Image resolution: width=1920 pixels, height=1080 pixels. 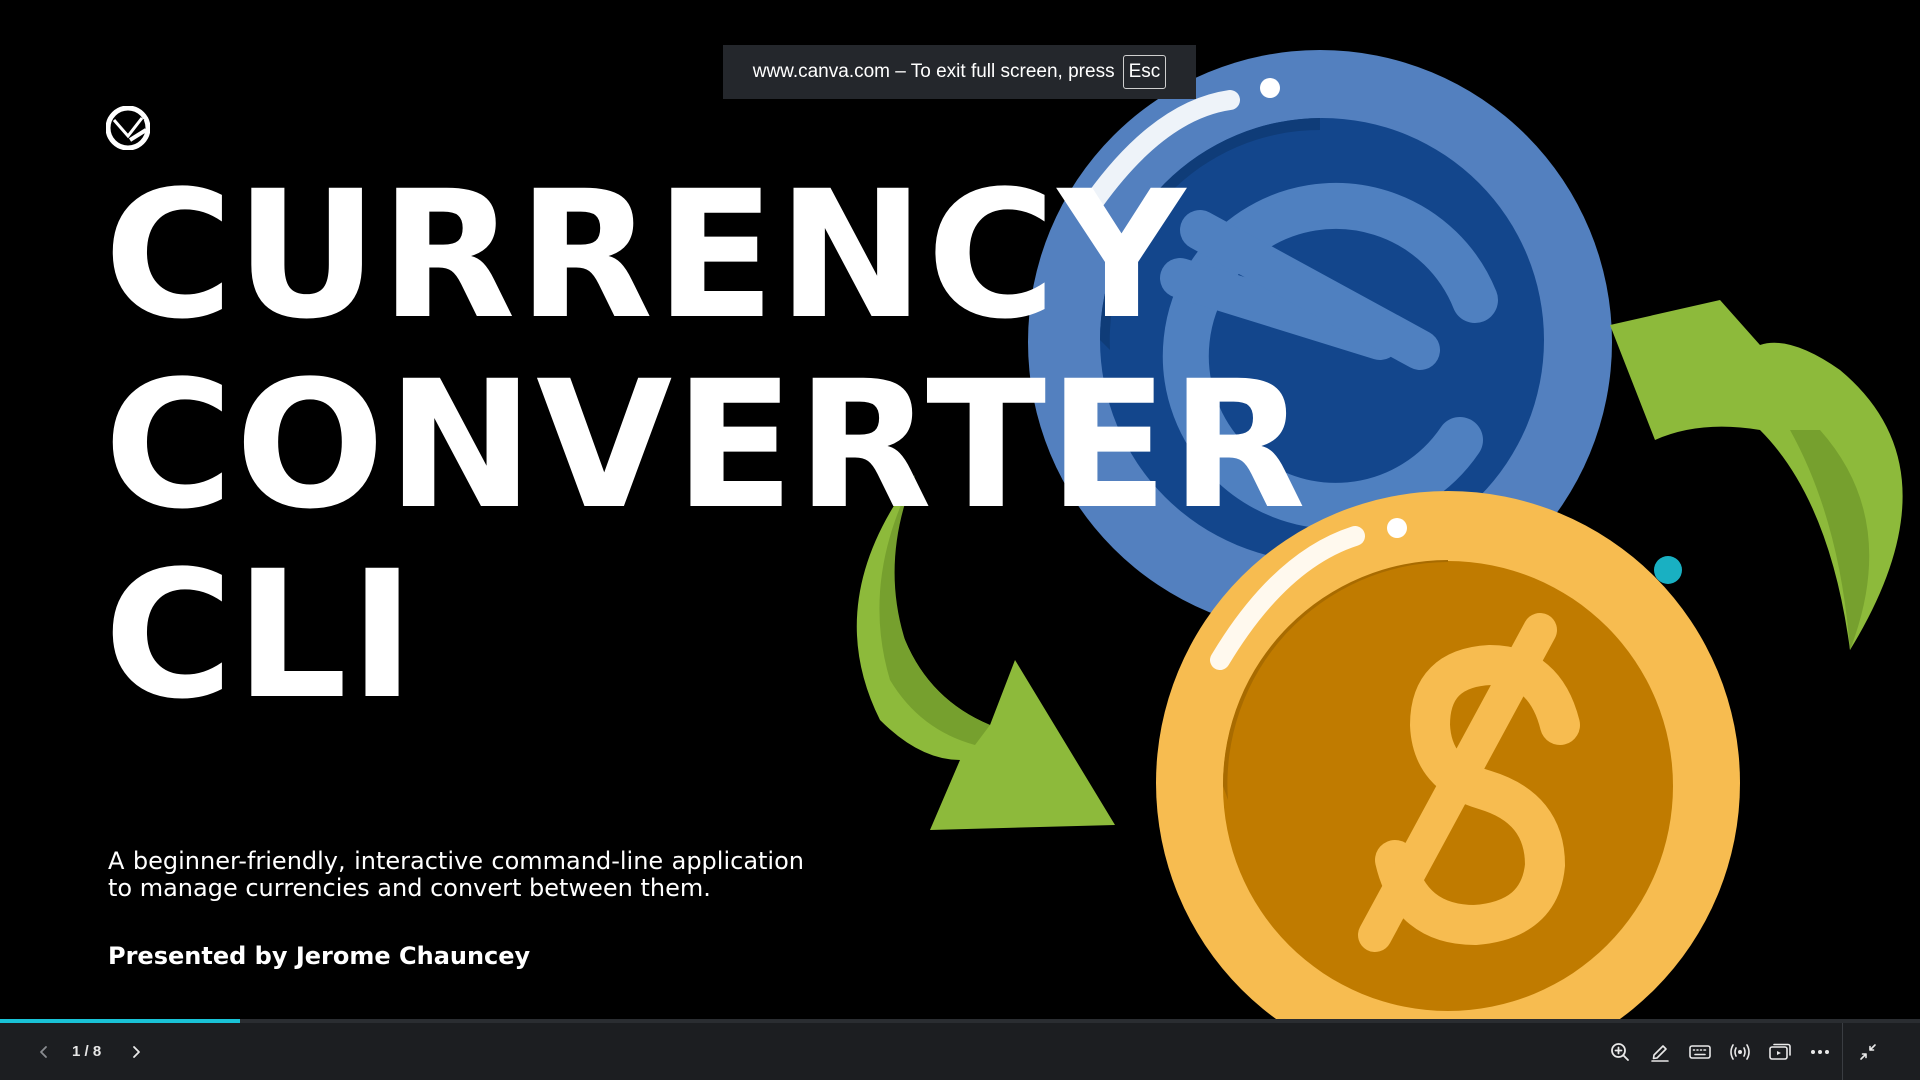 What do you see at coordinates (87, 1051) in the screenshot?
I see `page-indicator: 1 / 8` at bounding box center [87, 1051].